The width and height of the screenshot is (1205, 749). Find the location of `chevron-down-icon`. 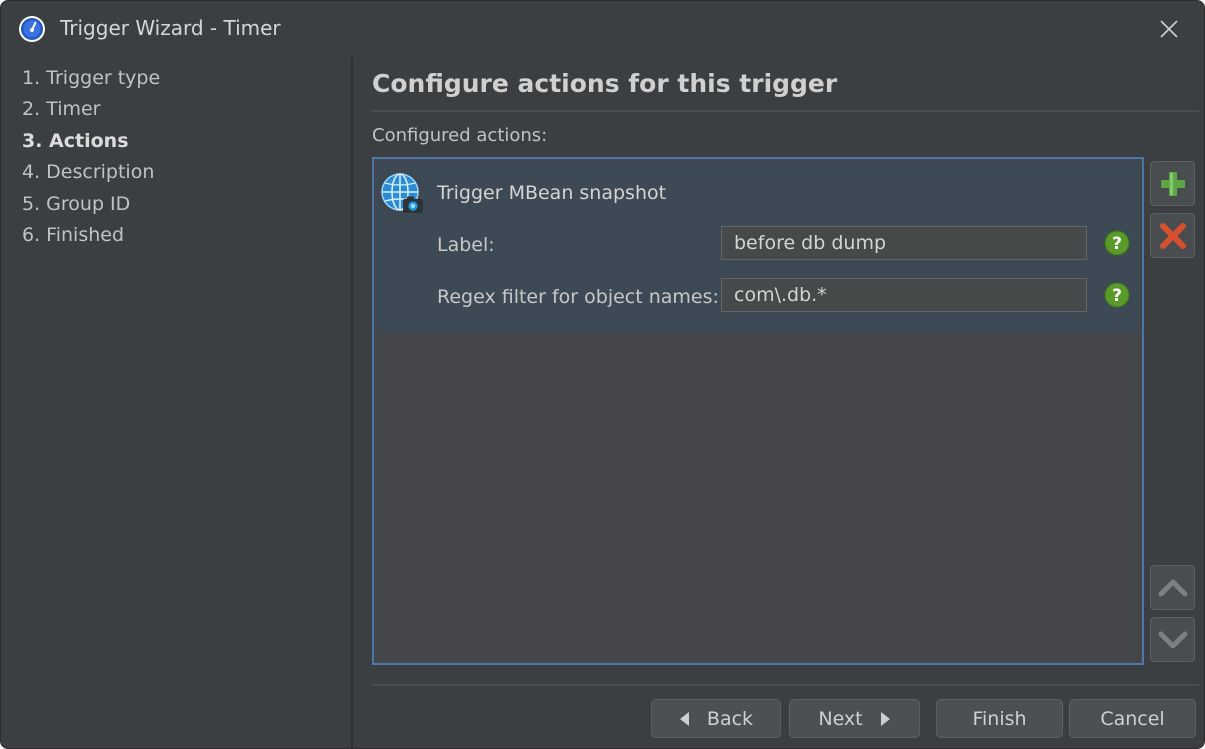

chevron-down-icon is located at coordinates (1172, 639).